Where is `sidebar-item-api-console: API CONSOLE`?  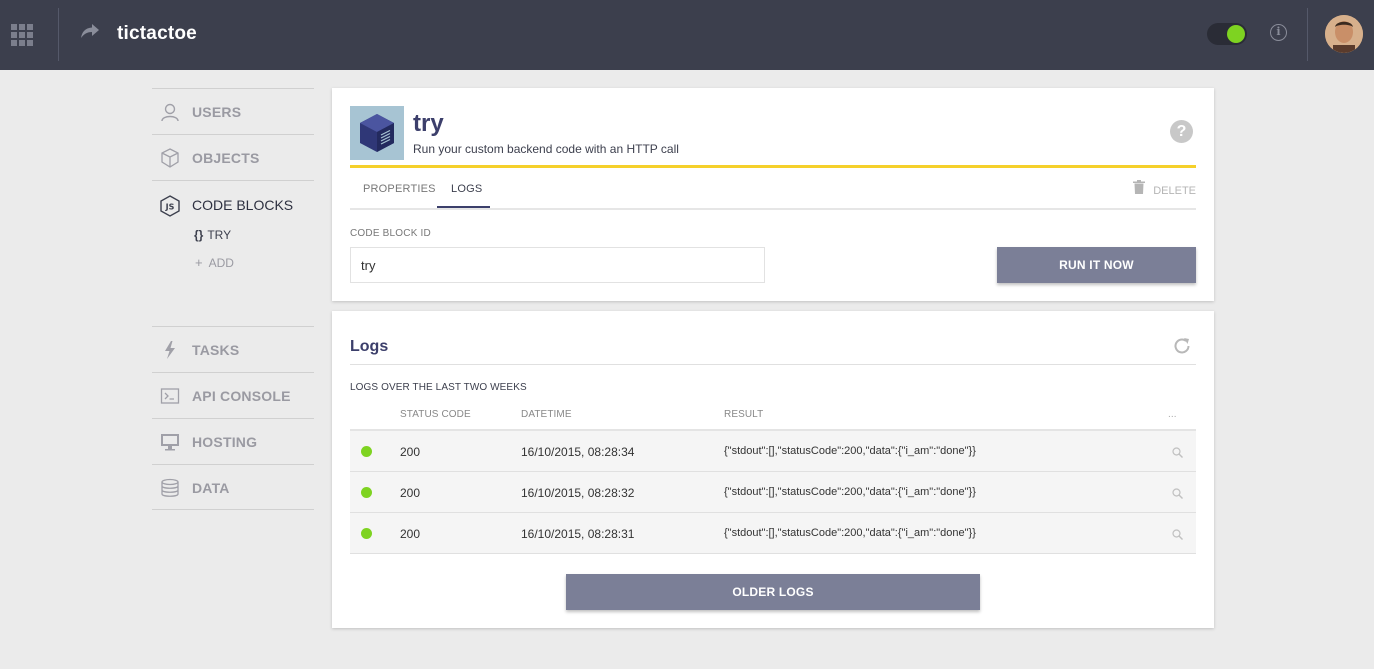 sidebar-item-api-console: API CONSOLE is located at coordinates (233, 395).